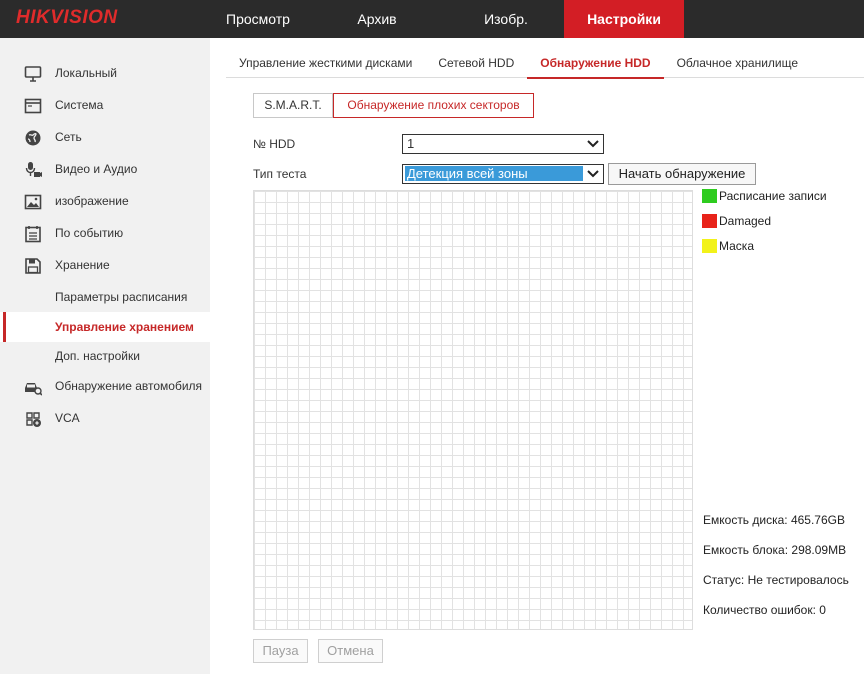 This screenshot has width=864, height=674. I want to click on sidebar-item-label: Локальный, so click(86, 73).